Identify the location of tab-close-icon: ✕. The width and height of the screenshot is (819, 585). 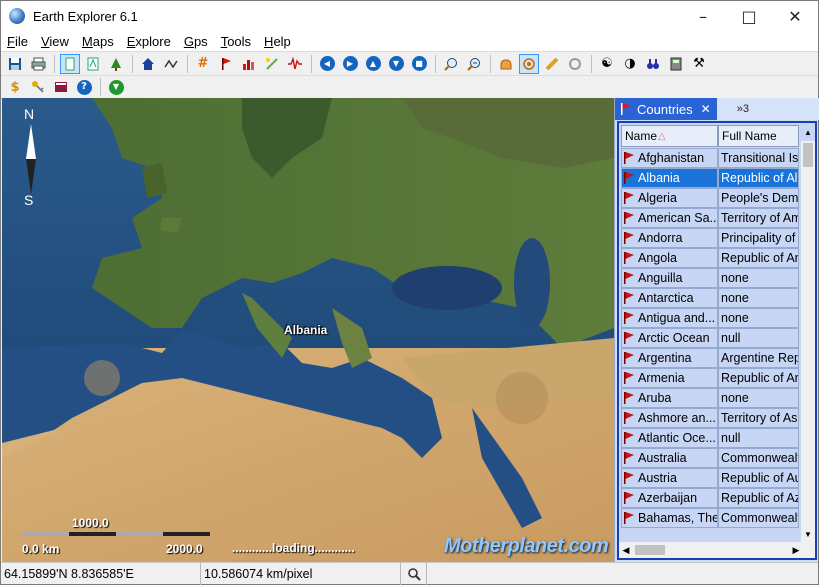
(706, 109).